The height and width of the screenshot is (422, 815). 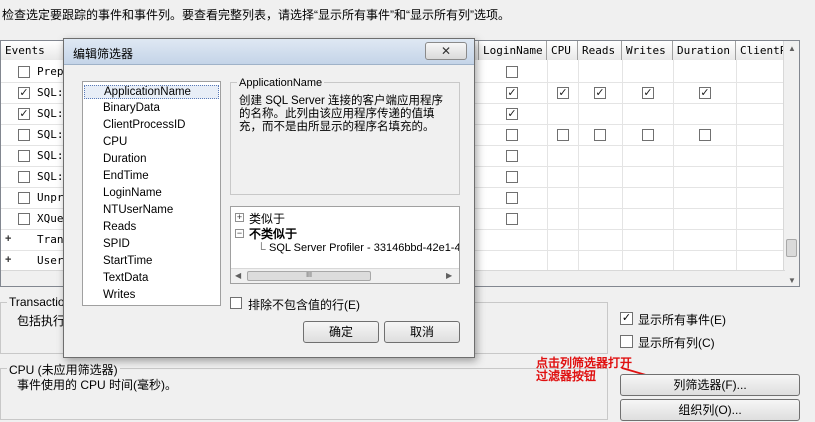 I want to click on cancel-button: 取消, so click(x=422, y=332).